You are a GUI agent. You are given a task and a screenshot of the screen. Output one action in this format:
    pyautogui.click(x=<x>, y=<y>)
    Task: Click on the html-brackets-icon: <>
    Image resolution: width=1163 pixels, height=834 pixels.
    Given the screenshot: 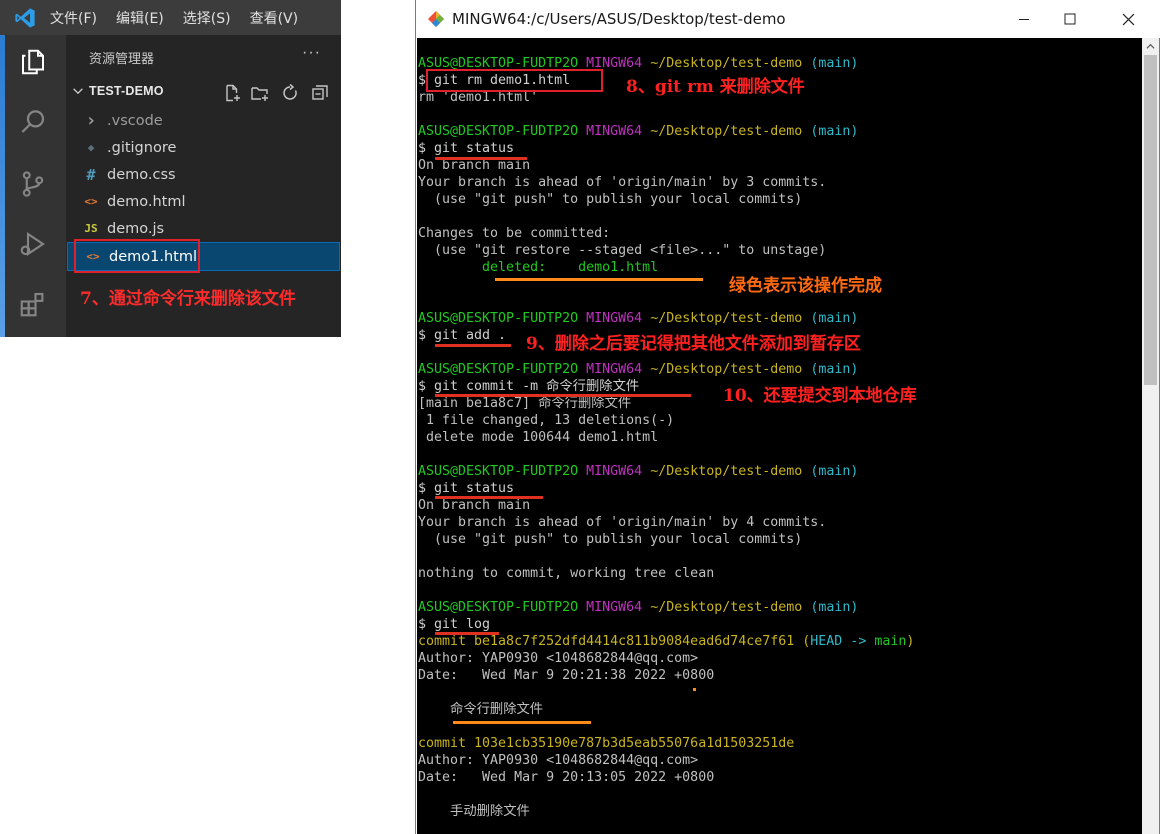 What is the action you would take?
    pyautogui.click(x=91, y=201)
    